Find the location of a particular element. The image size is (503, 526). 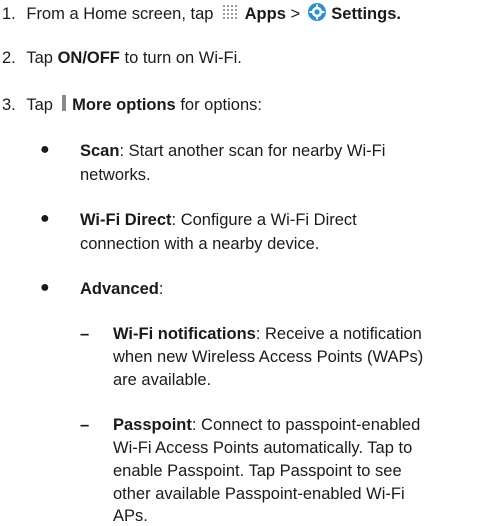

step-text: From a Home screen, tap is located at coordinates (120, 13).